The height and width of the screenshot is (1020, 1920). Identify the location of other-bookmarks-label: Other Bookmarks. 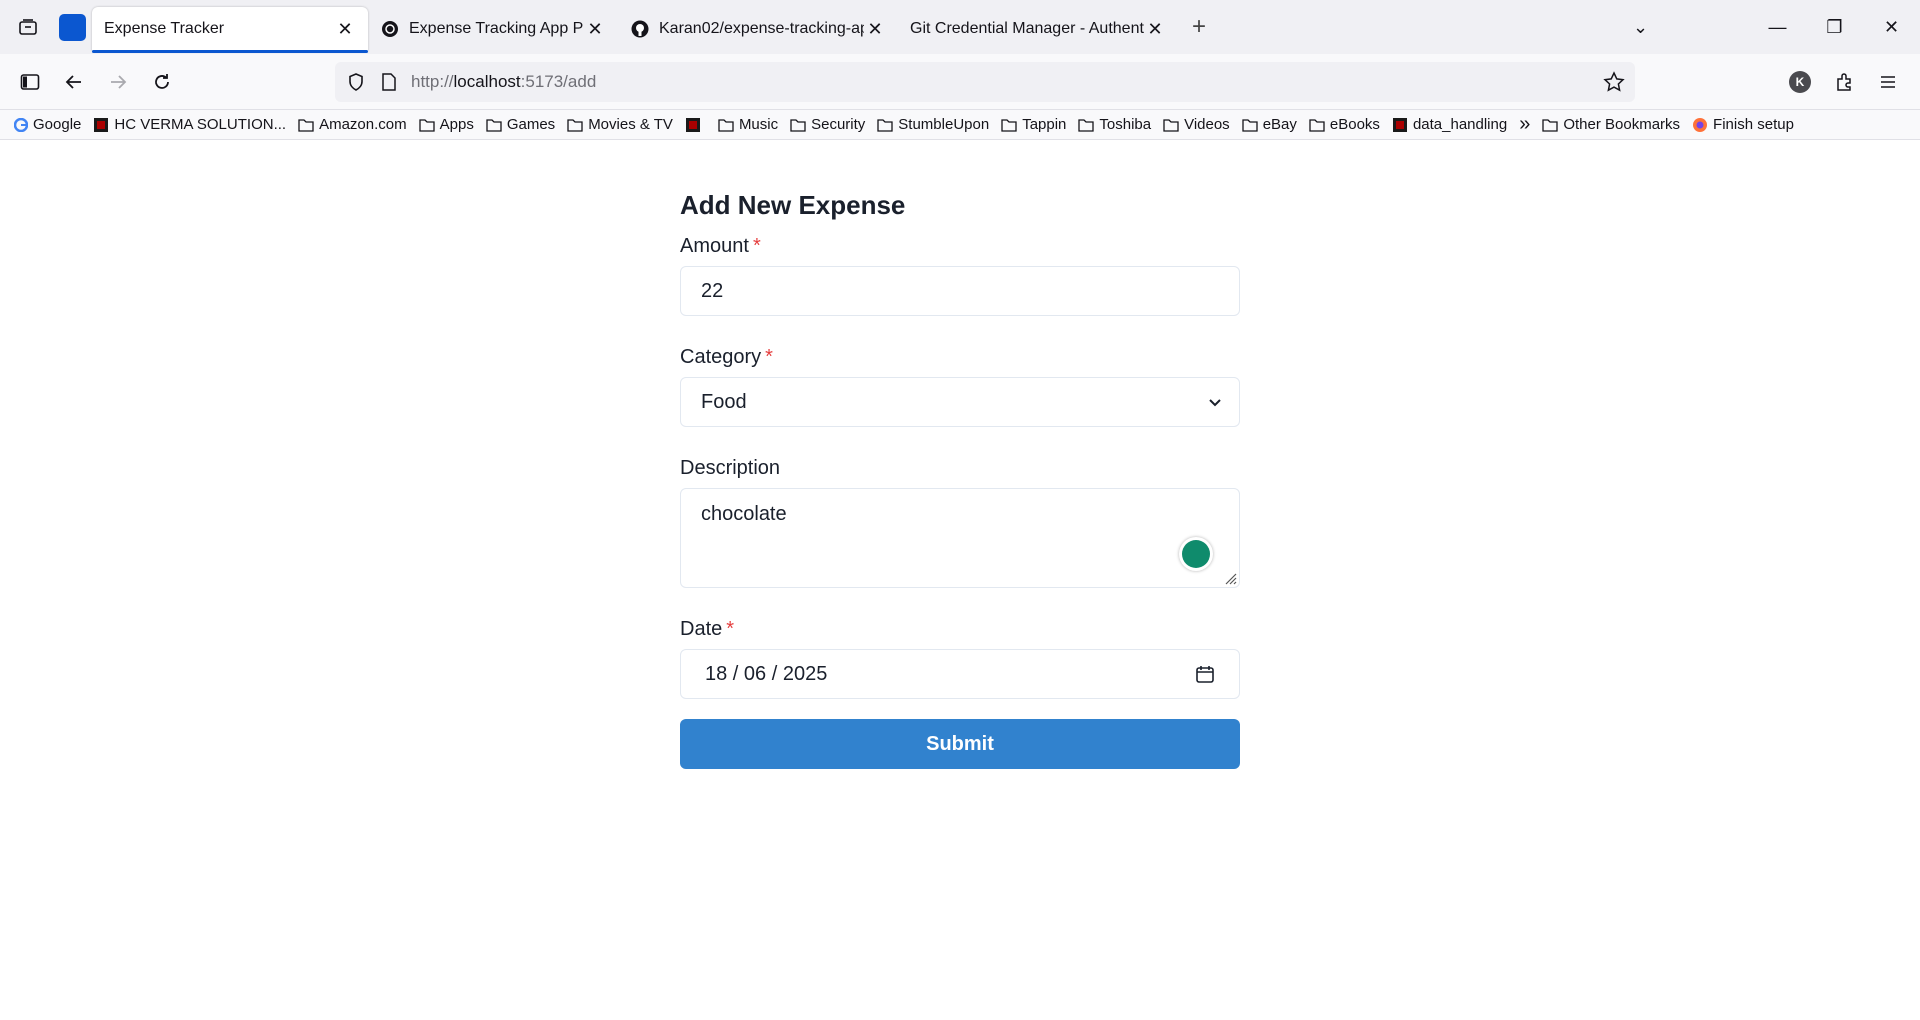
(1622, 124).